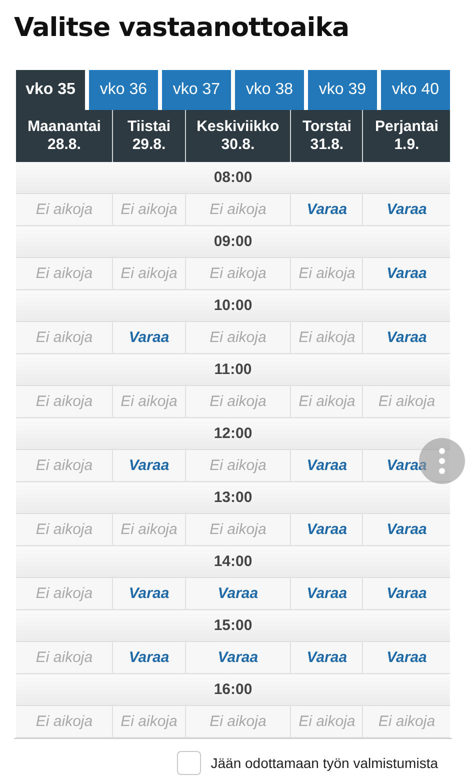  I want to click on time-row: 11:00, so click(233, 370).